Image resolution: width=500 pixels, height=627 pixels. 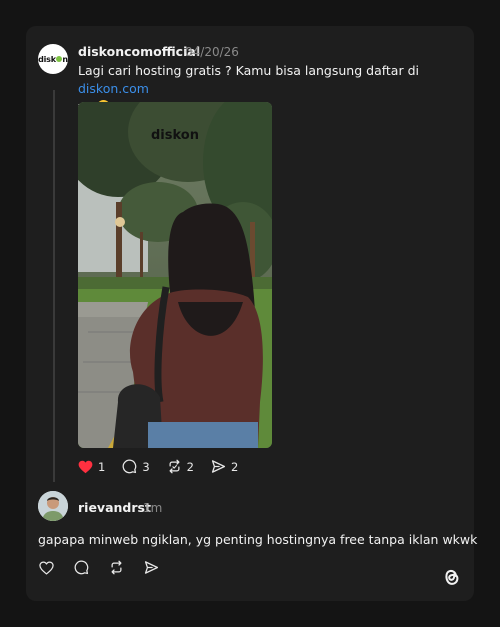 I want to click on threads-logo-icon, so click(x=451, y=577).